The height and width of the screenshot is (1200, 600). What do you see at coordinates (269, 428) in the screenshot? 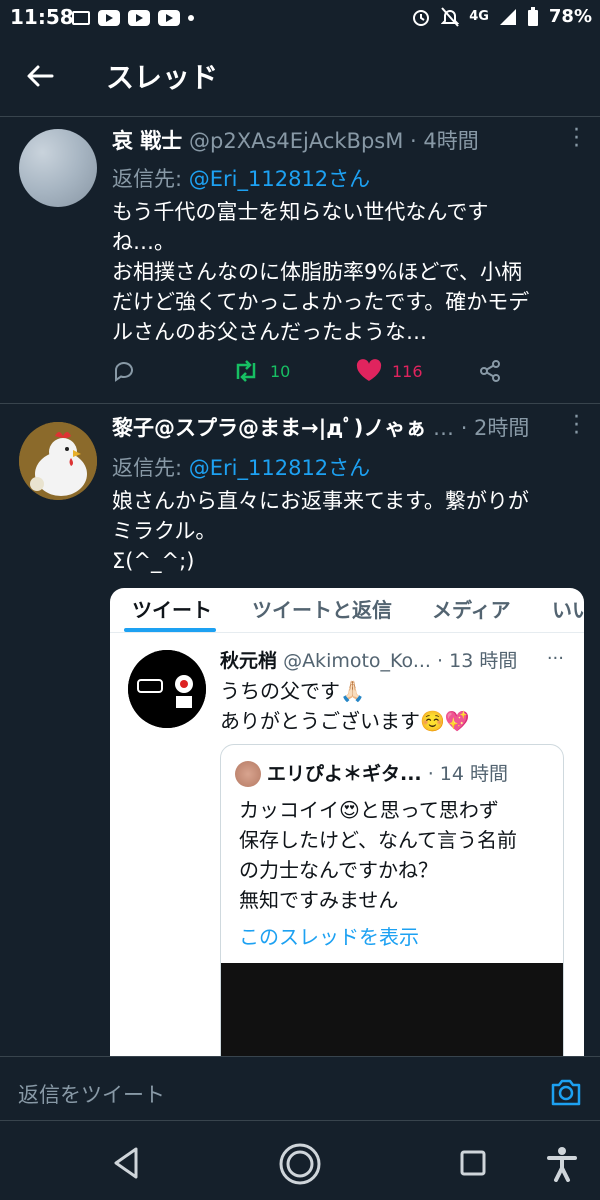
I see `display-name: 黎子@スプラ@まま→|дﾟ)ノゃぁ` at bounding box center [269, 428].